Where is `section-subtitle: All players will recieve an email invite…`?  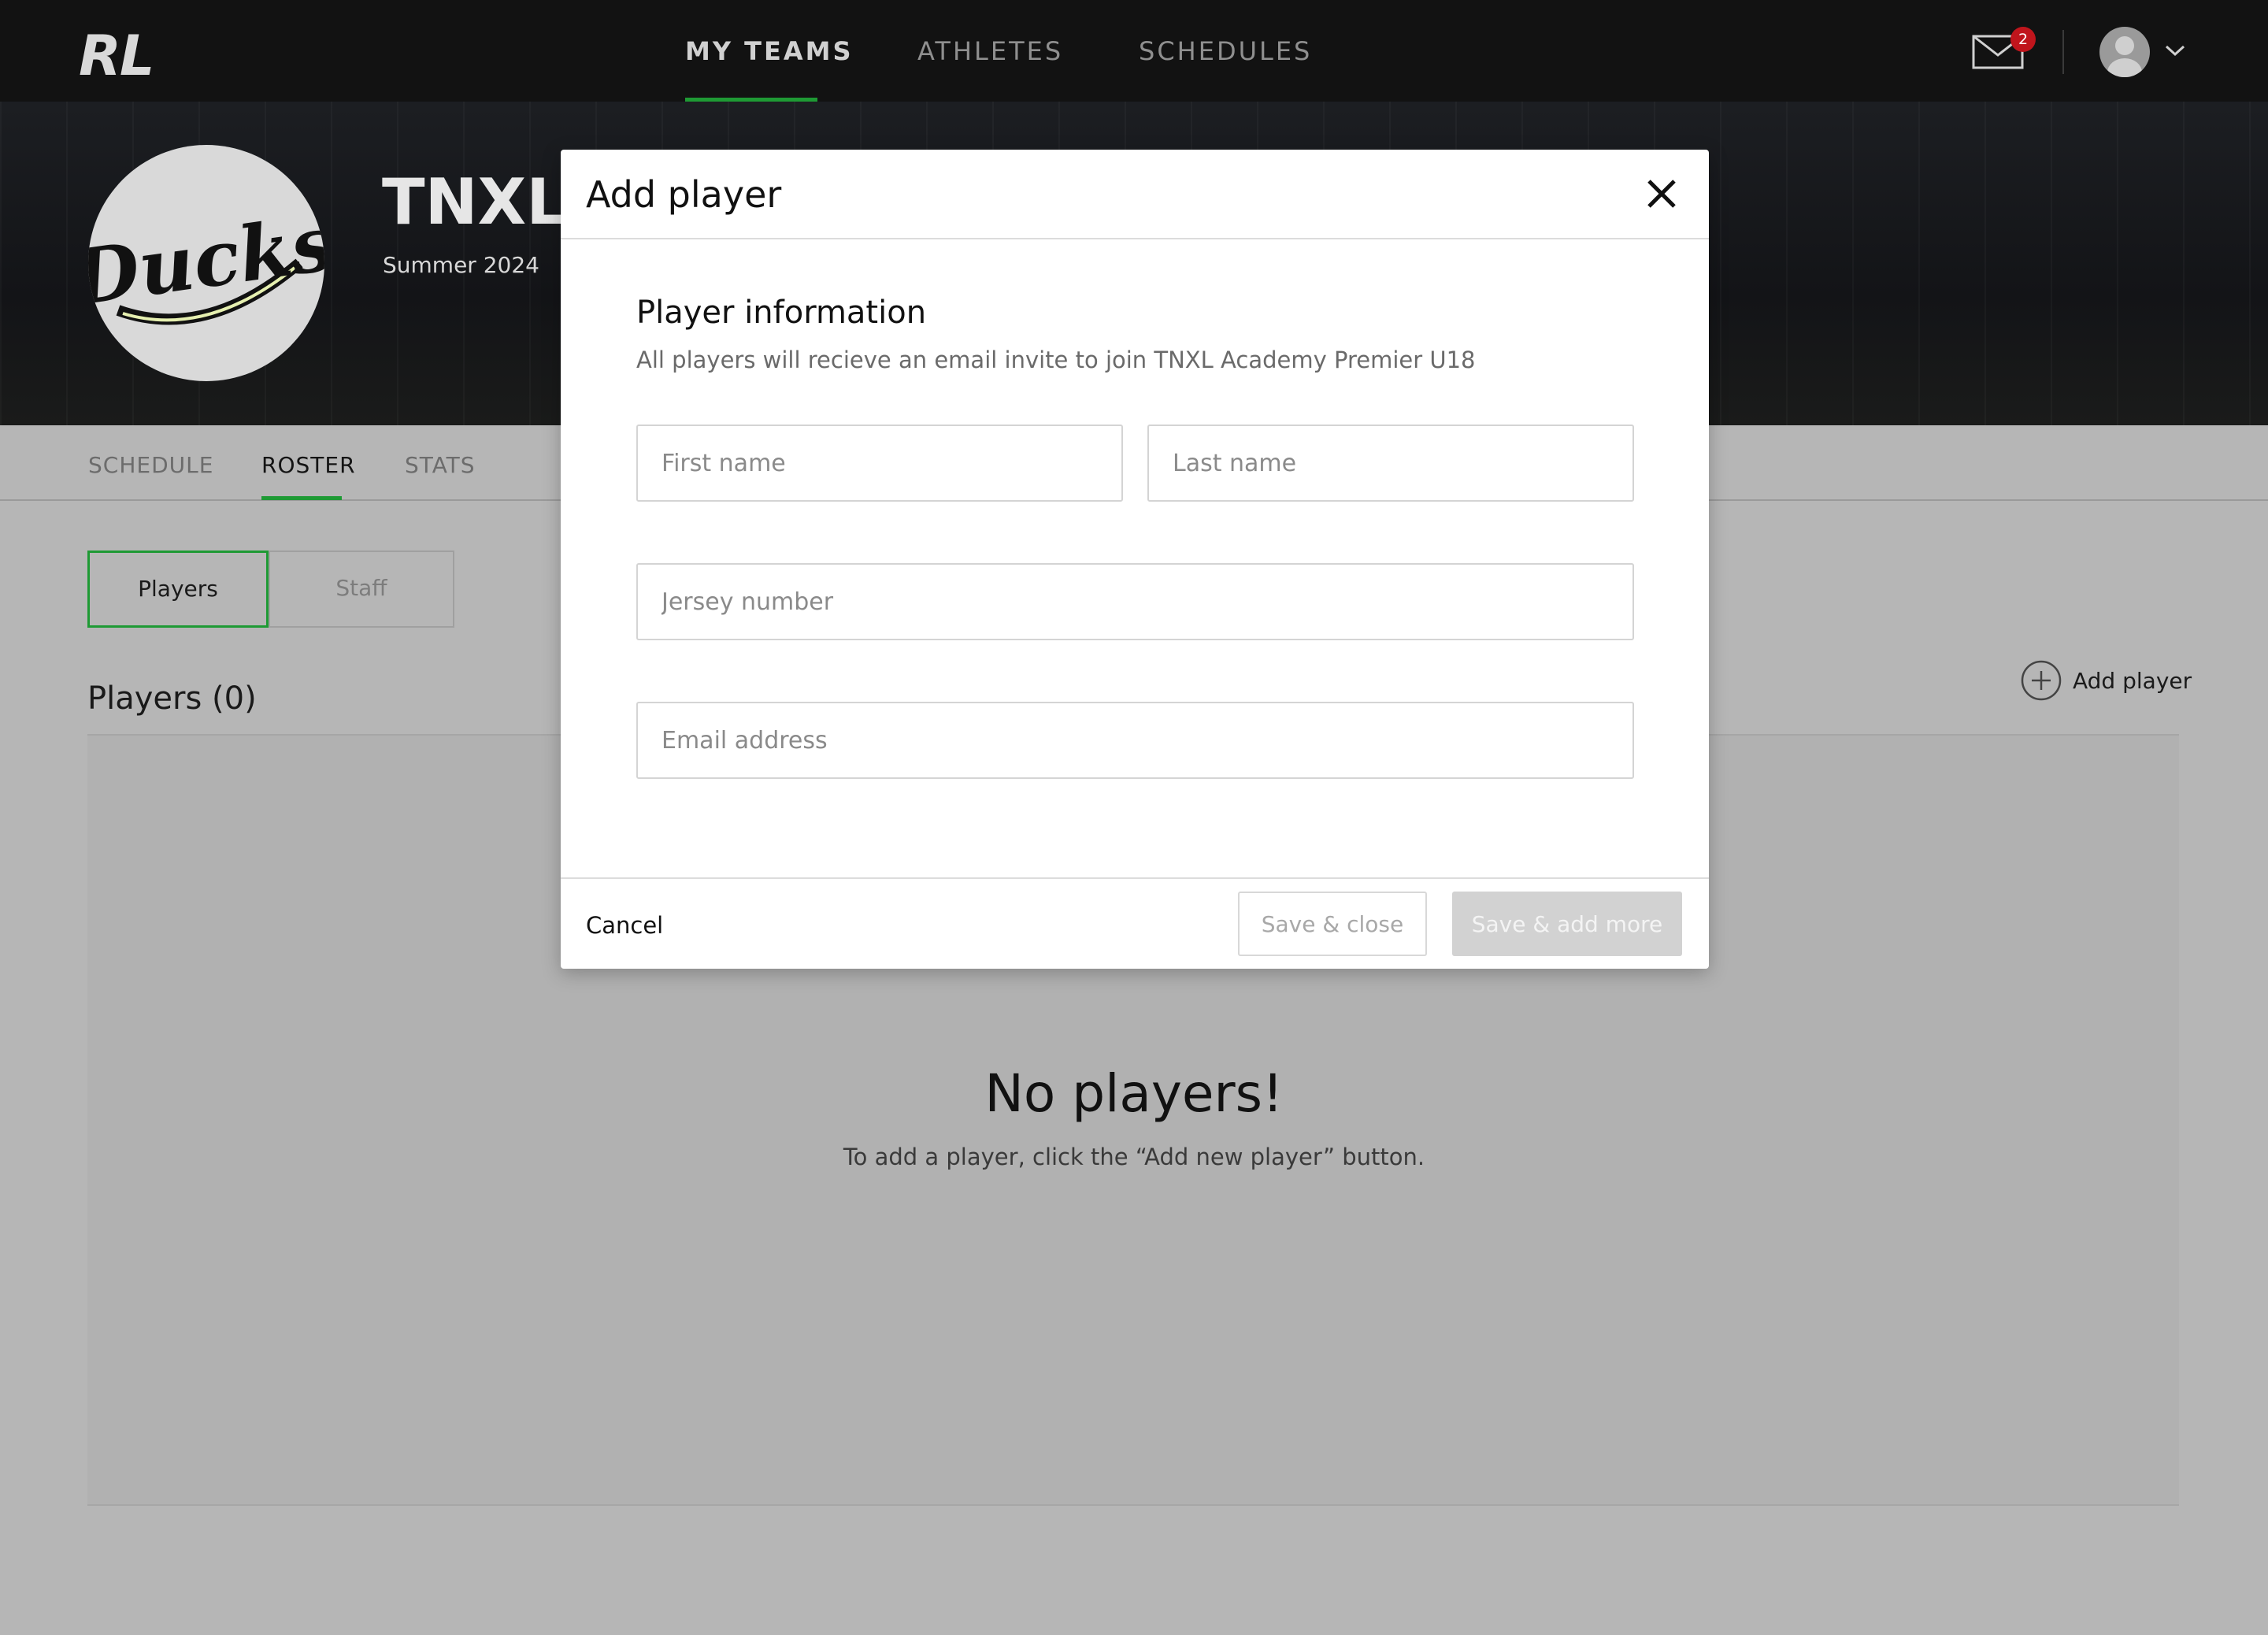 section-subtitle: All players will recieve an email invite… is located at coordinates (1056, 360).